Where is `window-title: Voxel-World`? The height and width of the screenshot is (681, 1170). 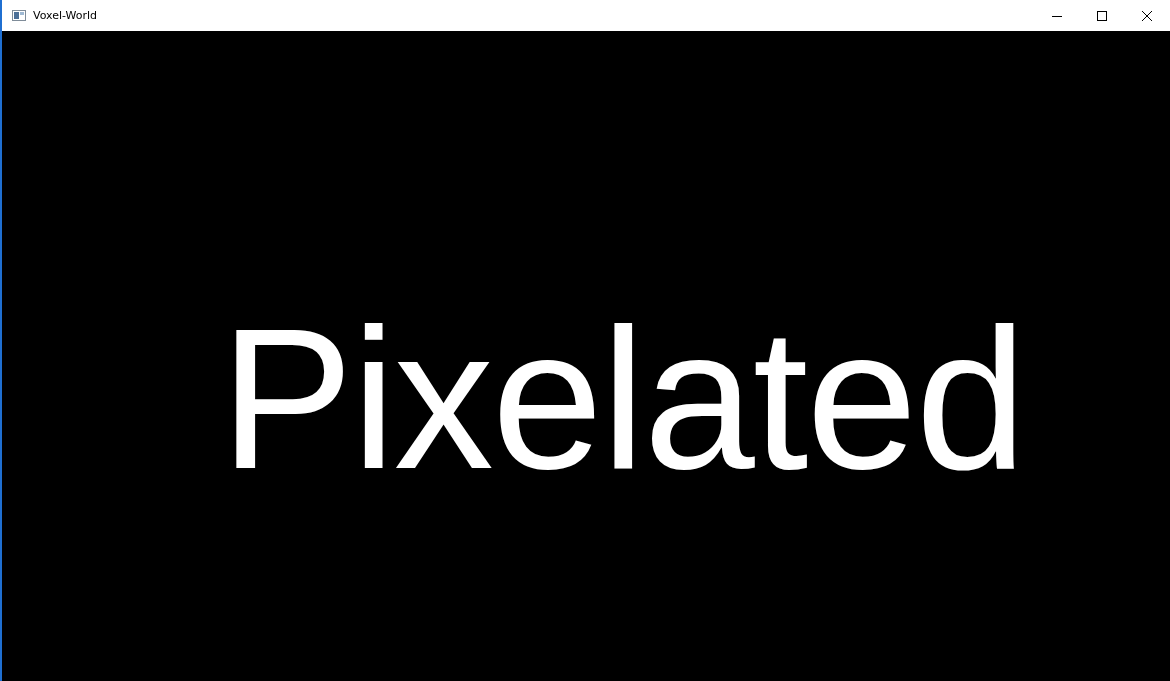 window-title: Voxel-World is located at coordinates (65, 15).